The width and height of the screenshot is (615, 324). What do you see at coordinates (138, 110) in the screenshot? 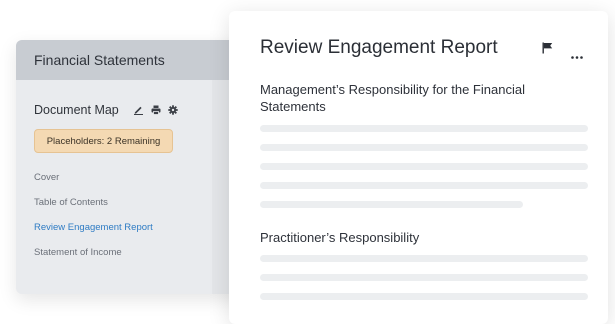
I see `edit-icon` at bounding box center [138, 110].